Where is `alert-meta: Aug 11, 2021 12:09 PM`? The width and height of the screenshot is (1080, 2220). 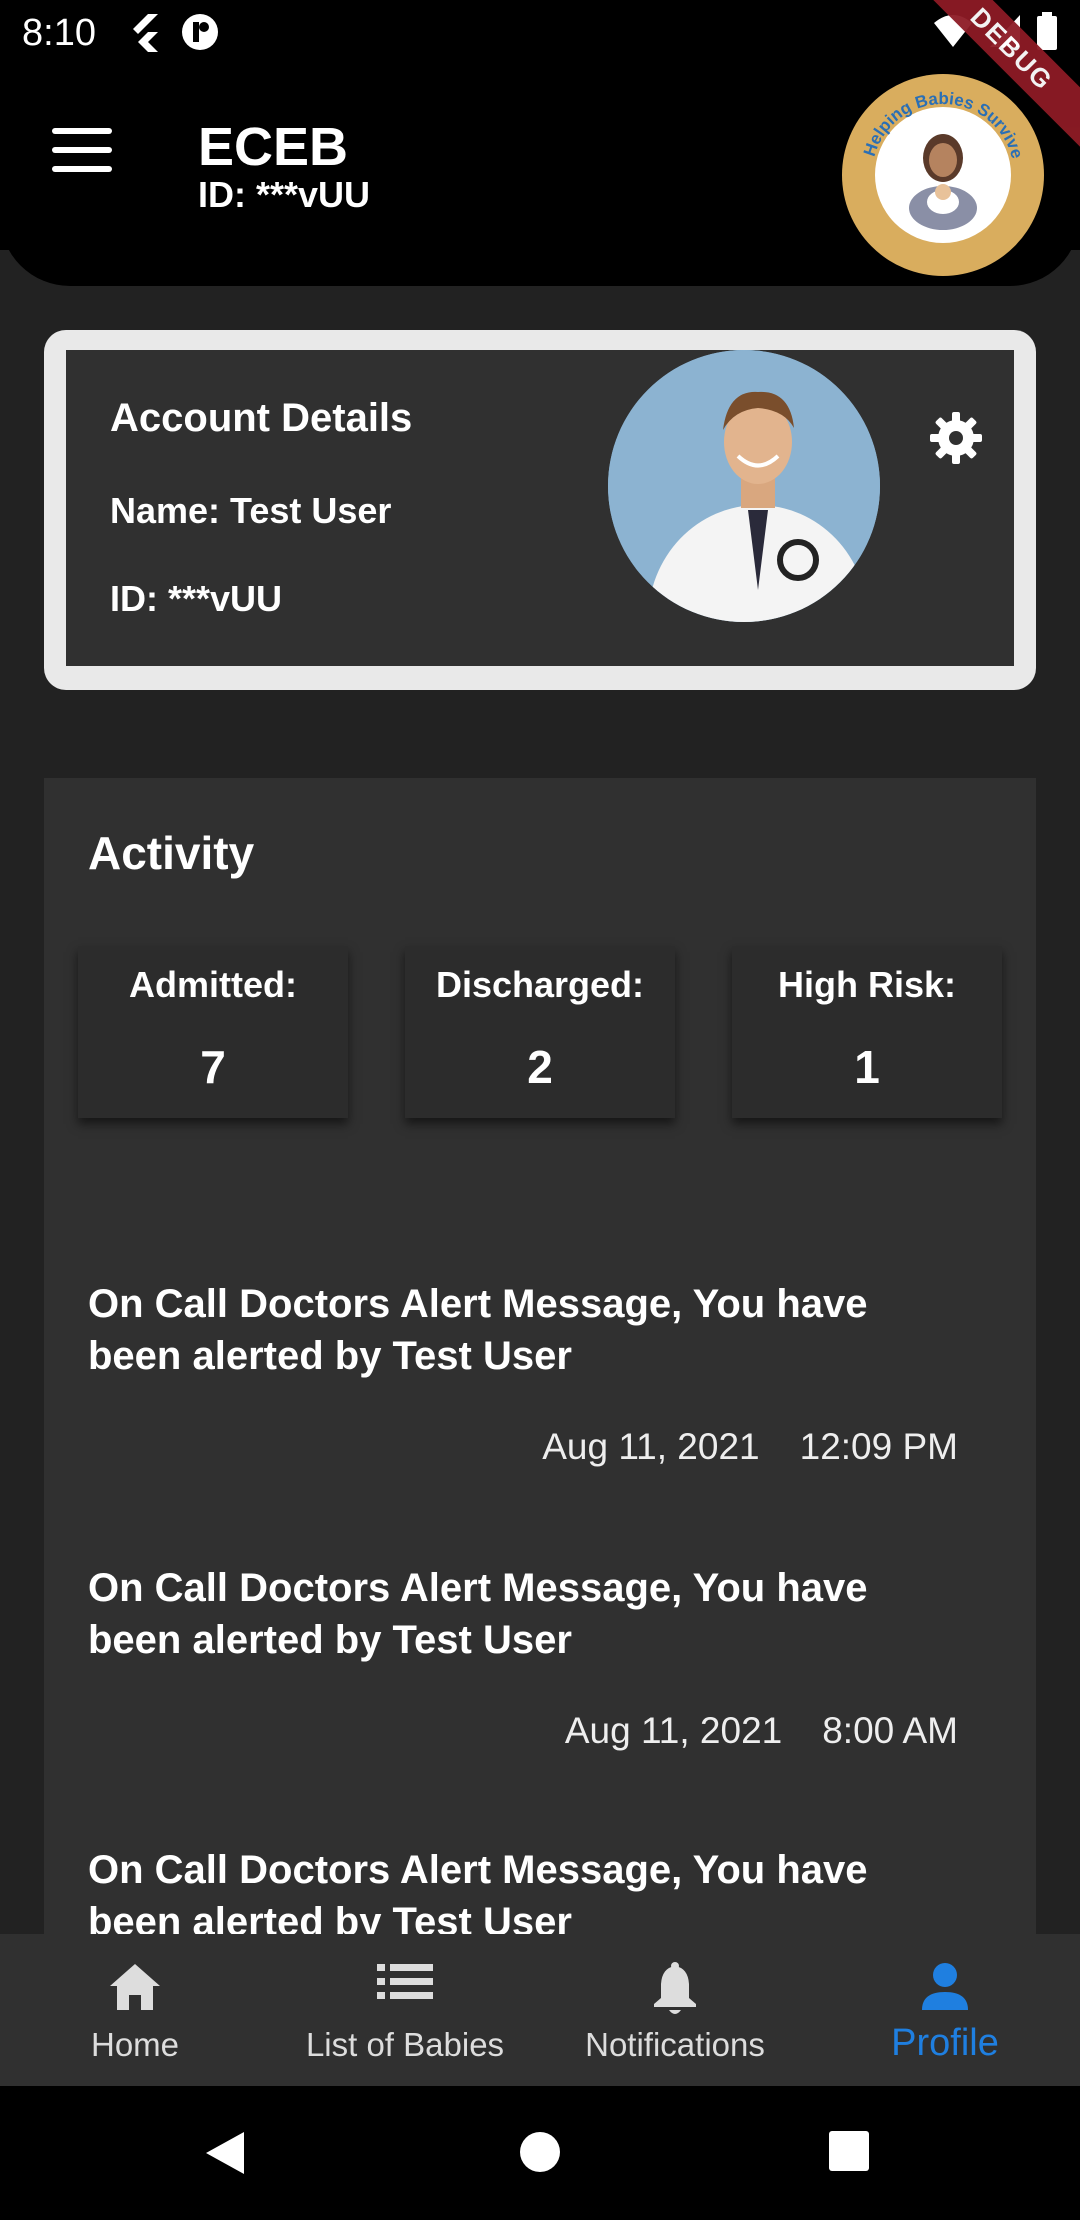
alert-meta: Aug 11, 2021 12:09 PM is located at coordinates (750, 1447).